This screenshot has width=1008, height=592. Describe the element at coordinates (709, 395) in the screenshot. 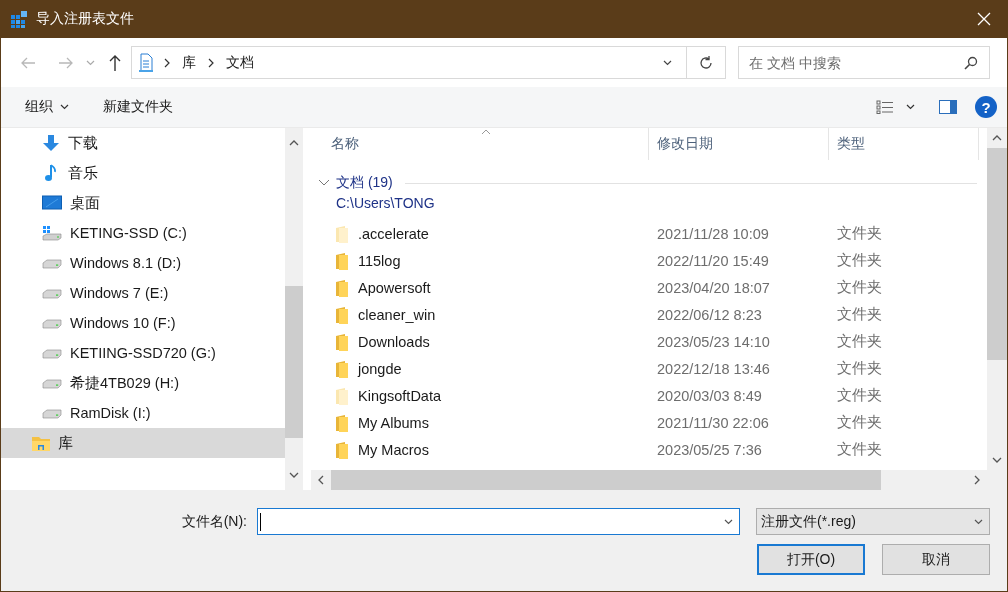

I see `date-cell-text: 2020/03/03 8:49` at that location.